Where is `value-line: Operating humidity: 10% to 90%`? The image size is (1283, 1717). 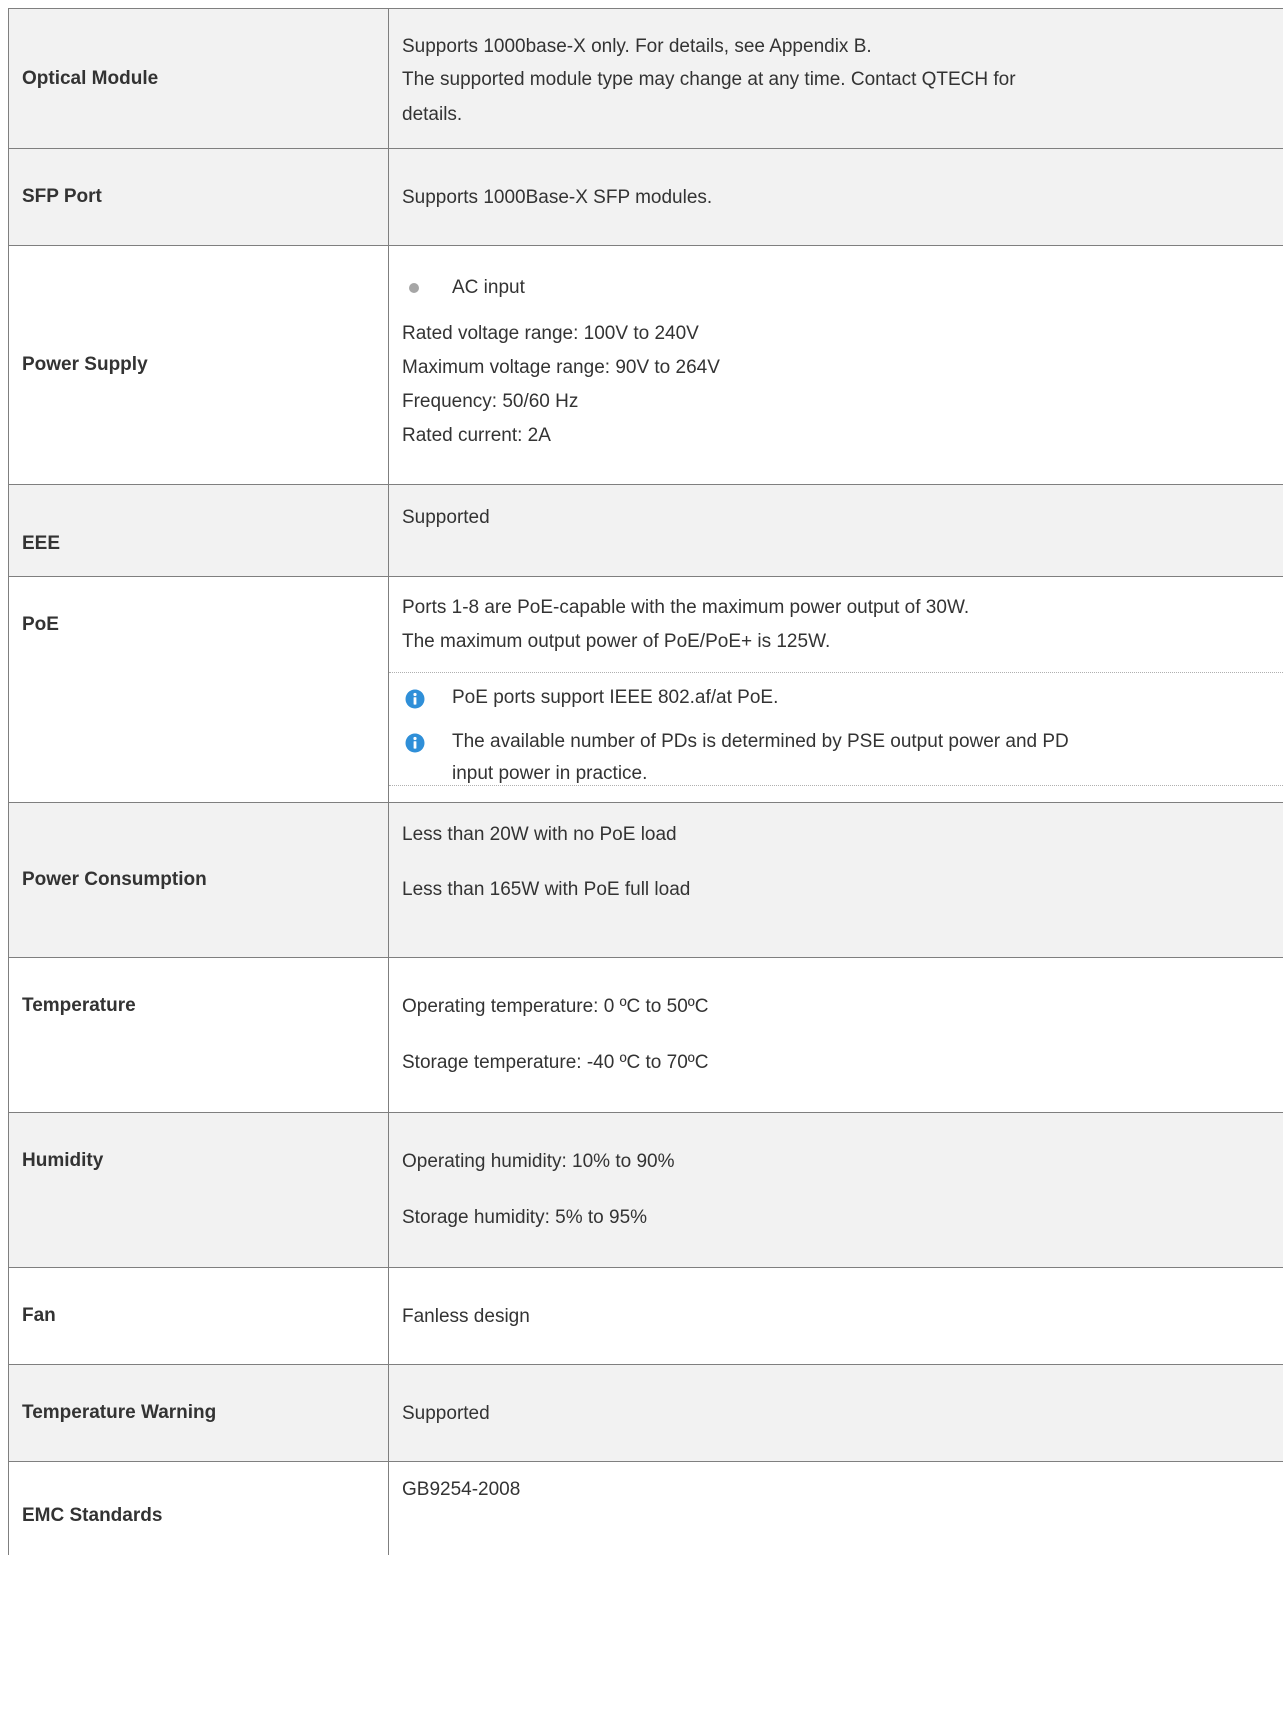 value-line: Operating humidity: 10% to 90% is located at coordinates (538, 1161).